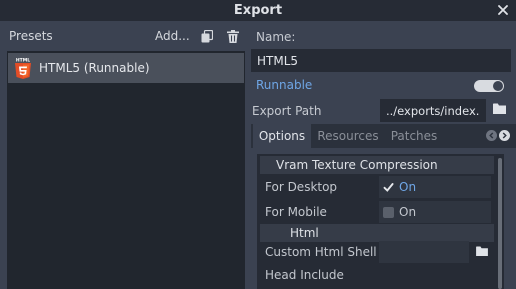  I want to click on dialog-title: Export, so click(258, 10).